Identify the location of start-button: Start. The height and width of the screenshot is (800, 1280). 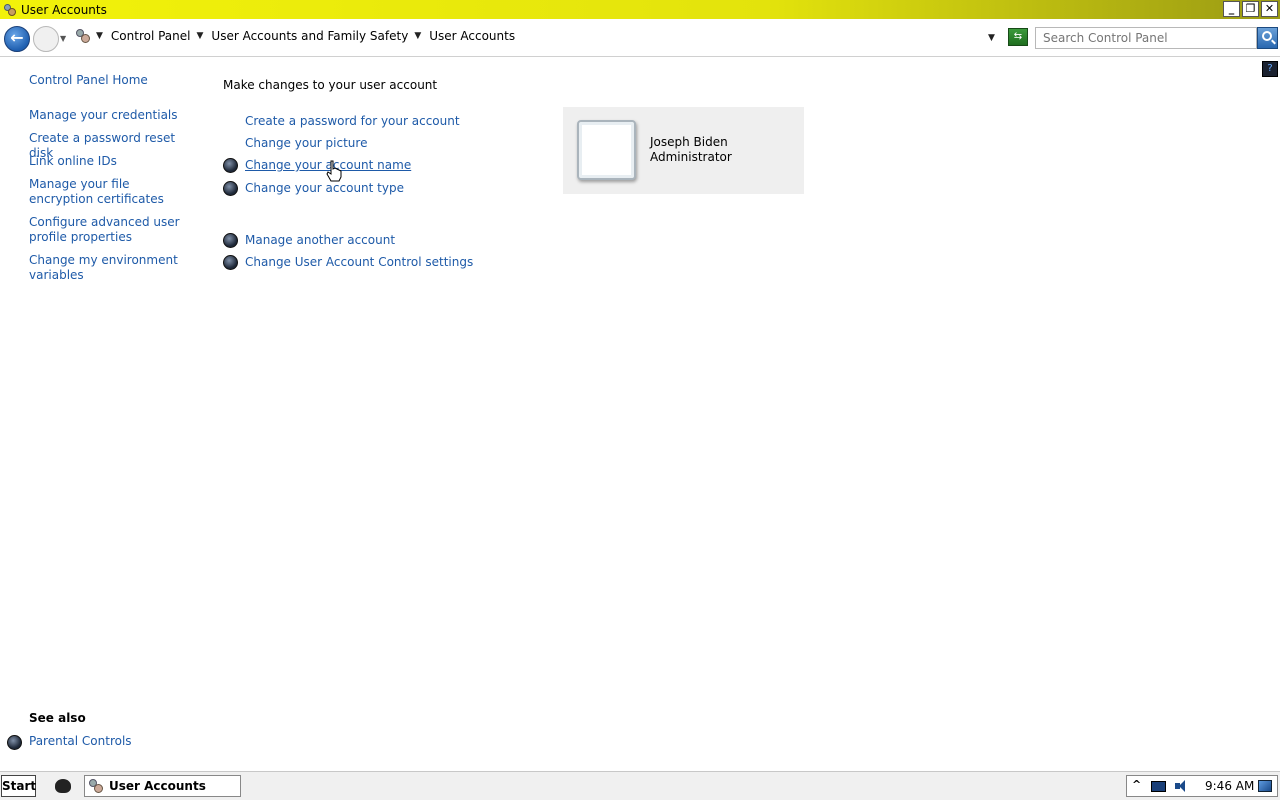
(18, 786).